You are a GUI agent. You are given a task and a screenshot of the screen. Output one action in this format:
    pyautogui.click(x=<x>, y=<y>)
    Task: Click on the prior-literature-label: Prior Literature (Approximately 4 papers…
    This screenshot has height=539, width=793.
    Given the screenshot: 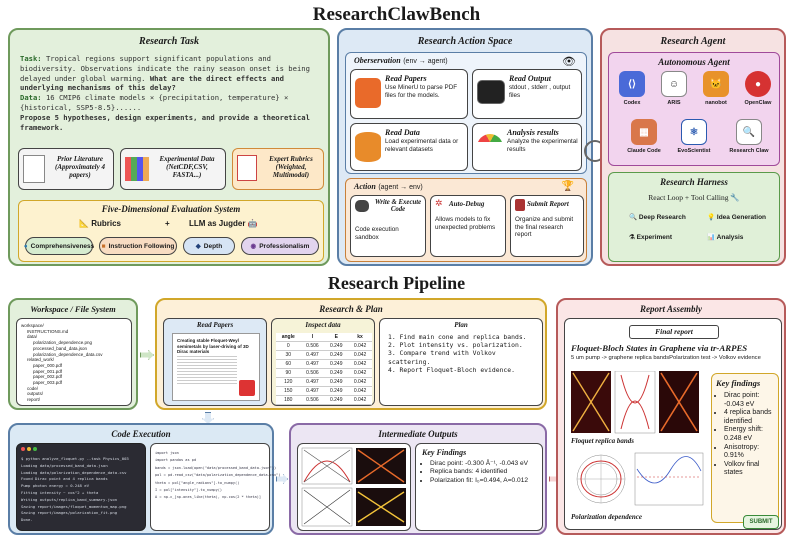 What is the action you would take?
    pyautogui.click(x=80, y=167)
    